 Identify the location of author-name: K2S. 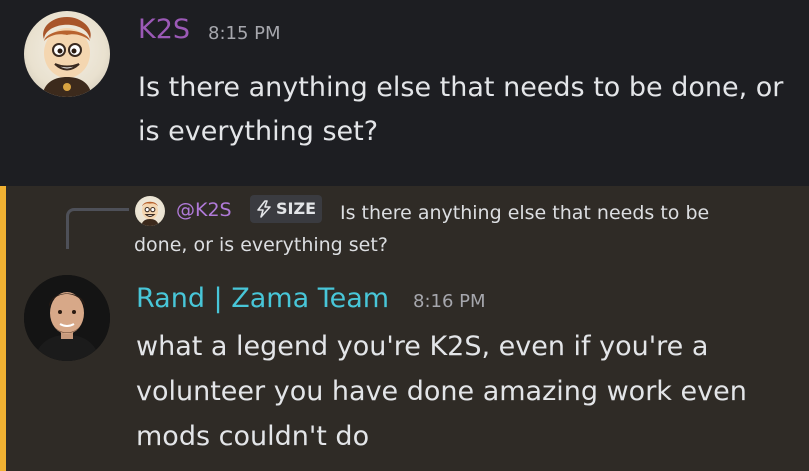
(164, 30).